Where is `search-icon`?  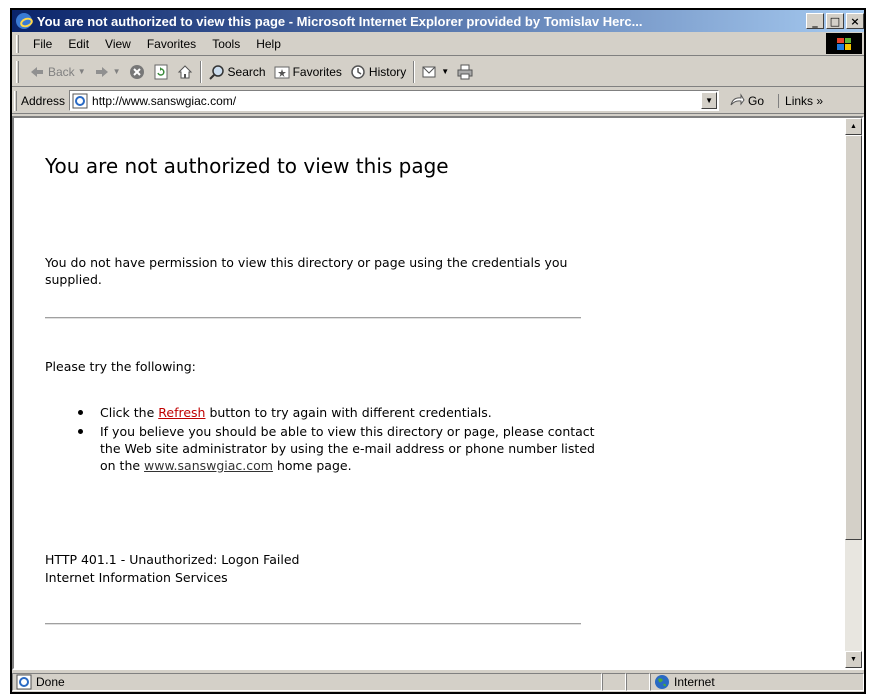
search-icon is located at coordinates (216, 72).